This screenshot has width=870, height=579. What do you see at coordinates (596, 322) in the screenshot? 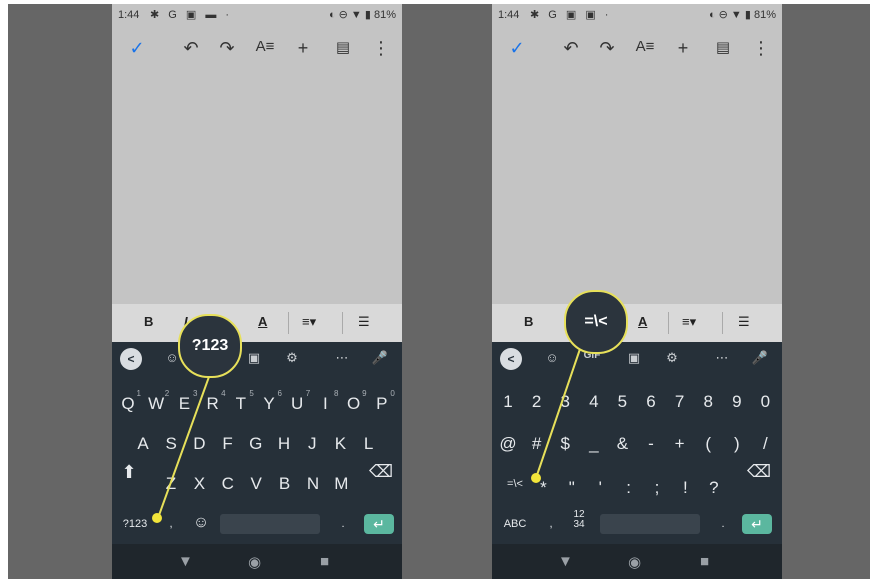
I see `callout-symbol-page-key: =\<` at bounding box center [596, 322].